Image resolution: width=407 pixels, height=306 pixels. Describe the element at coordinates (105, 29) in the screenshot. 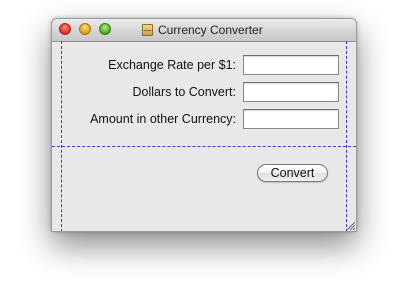

I see `zoom-window-button` at that location.